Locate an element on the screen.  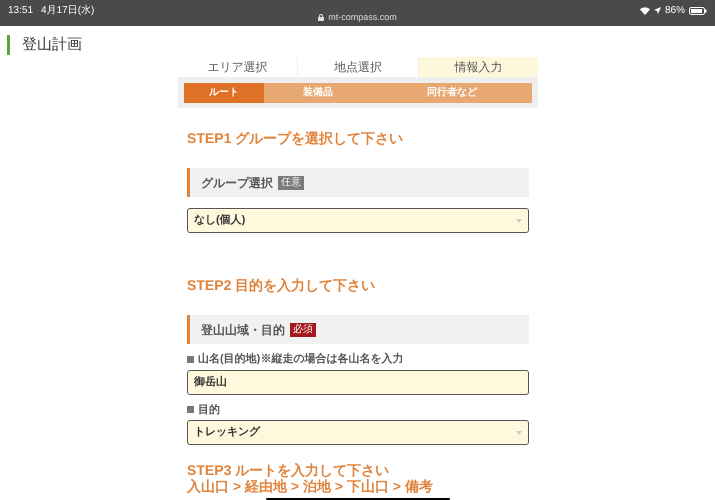
badge: 必須 is located at coordinates (303, 329).